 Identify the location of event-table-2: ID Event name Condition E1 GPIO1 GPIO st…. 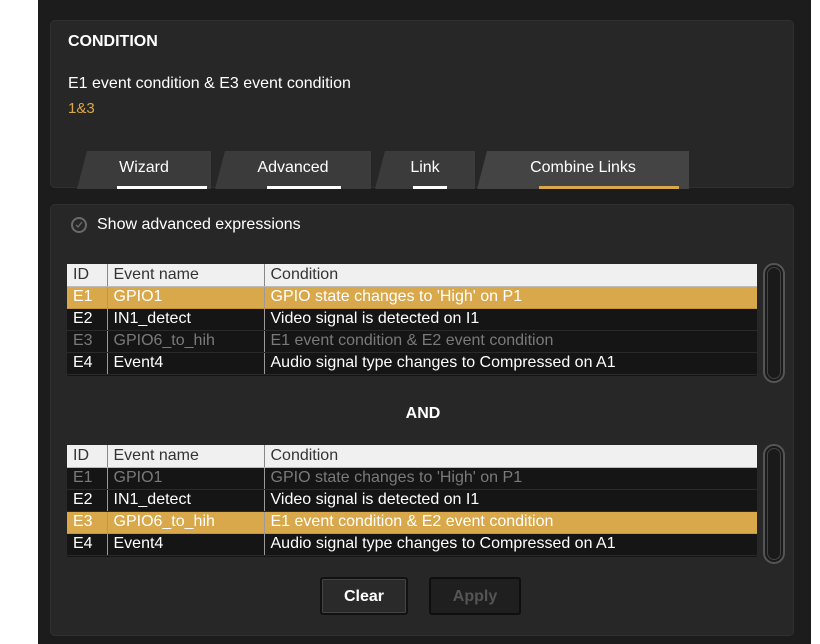
(412, 501).